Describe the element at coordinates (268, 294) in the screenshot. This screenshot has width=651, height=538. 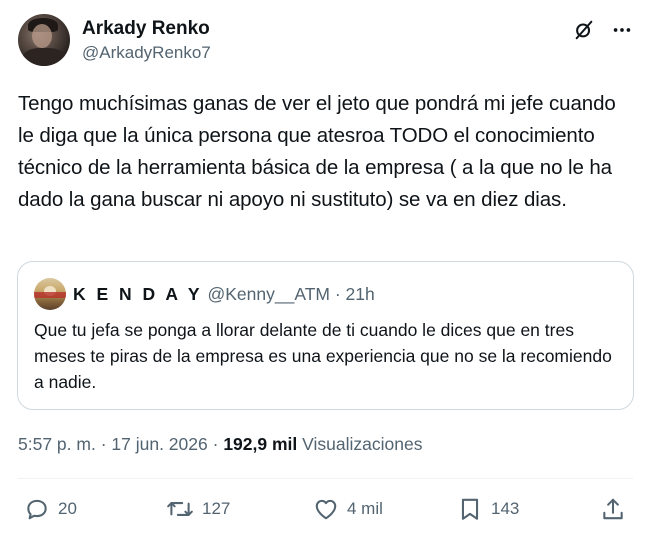
I see `quote-handle: @Kenny__ATM` at that location.